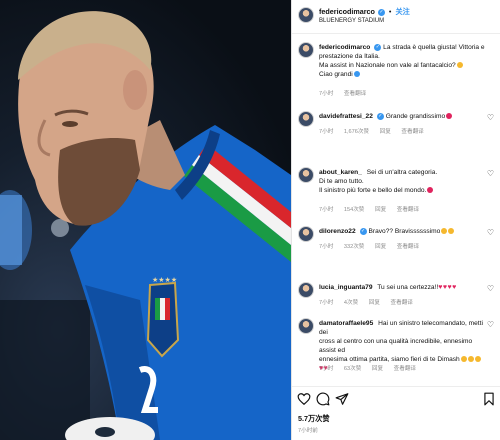 Image resolution: width=500 pixels, height=440 pixels. What do you see at coordinates (354, 247) in the screenshot?
I see `comment-likes: 332次赞` at bounding box center [354, 247].